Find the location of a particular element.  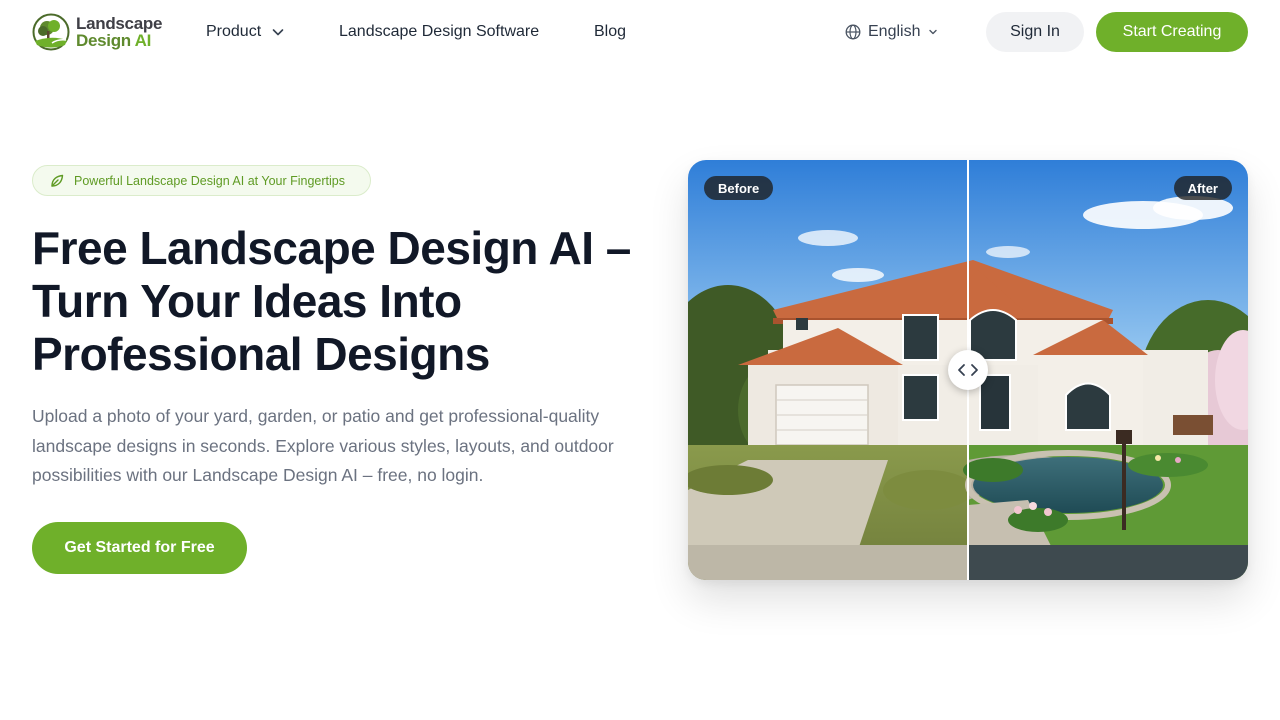

nav-blog: Blog is located at coordinates (610, 32).